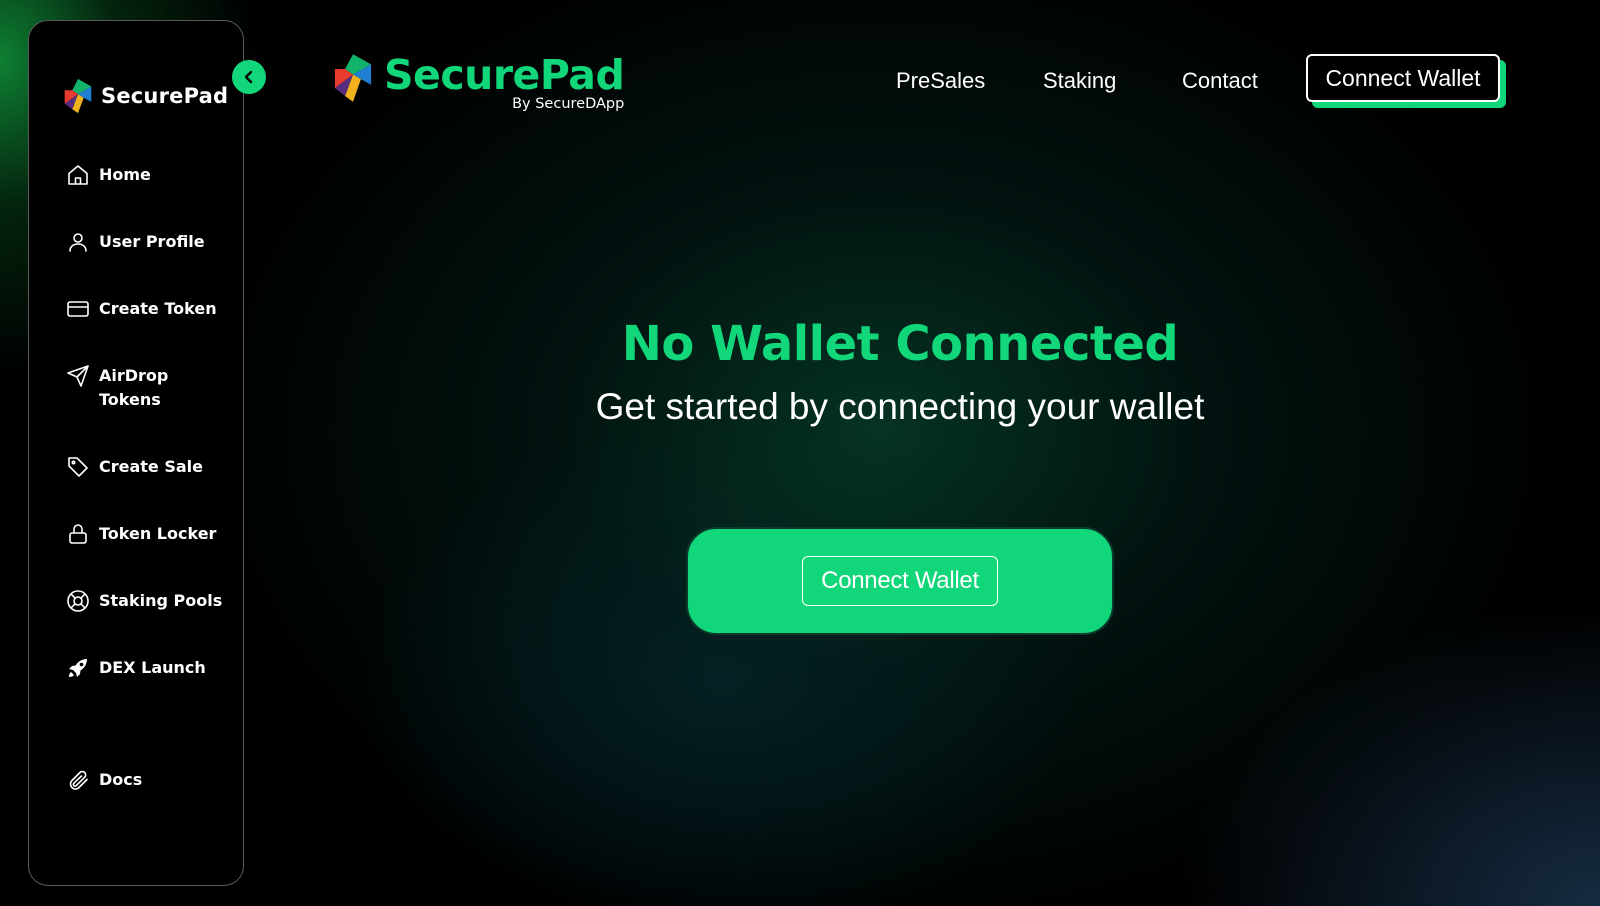 Image resolution: width=1600 pixels, height=906 pixels. Describe the element at coordinates (1403, 78) in the screenshot. I see `connect-wallet-button: Connect Wallet` at that location.